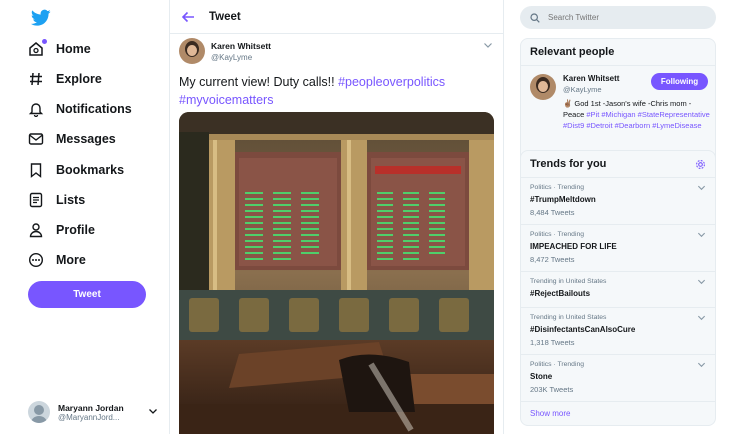  I want to click on nav-more: More, so click(56, 260).